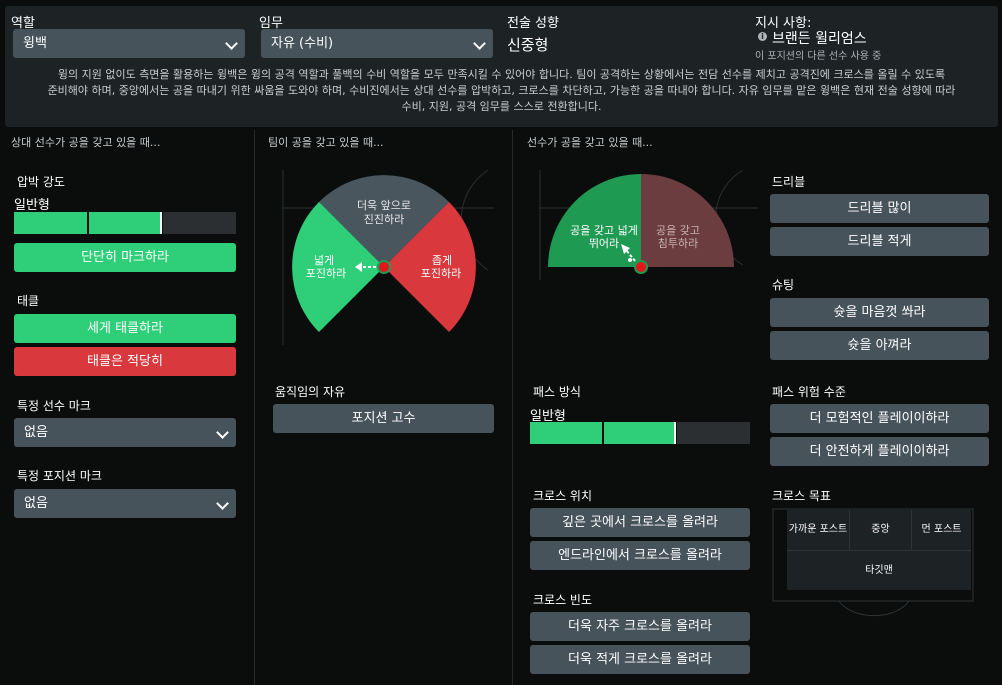  Describe the element at coordinates (880, 530) in the screenshot. I see `centre-zone: 중앙` at that location.